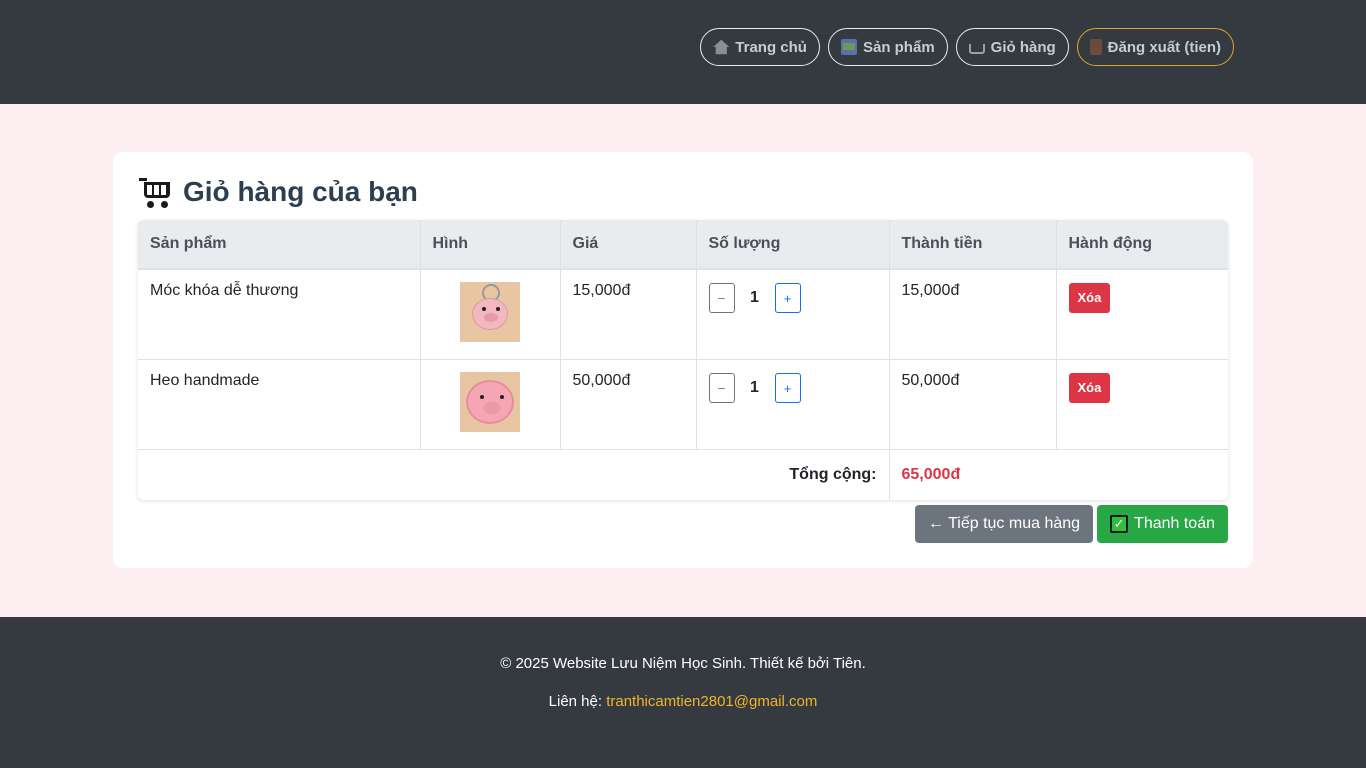 This screenshot has width=1366, height=768. I want to click on nav-logout-button: Đăng xuất (tien), so click(1155, 47).